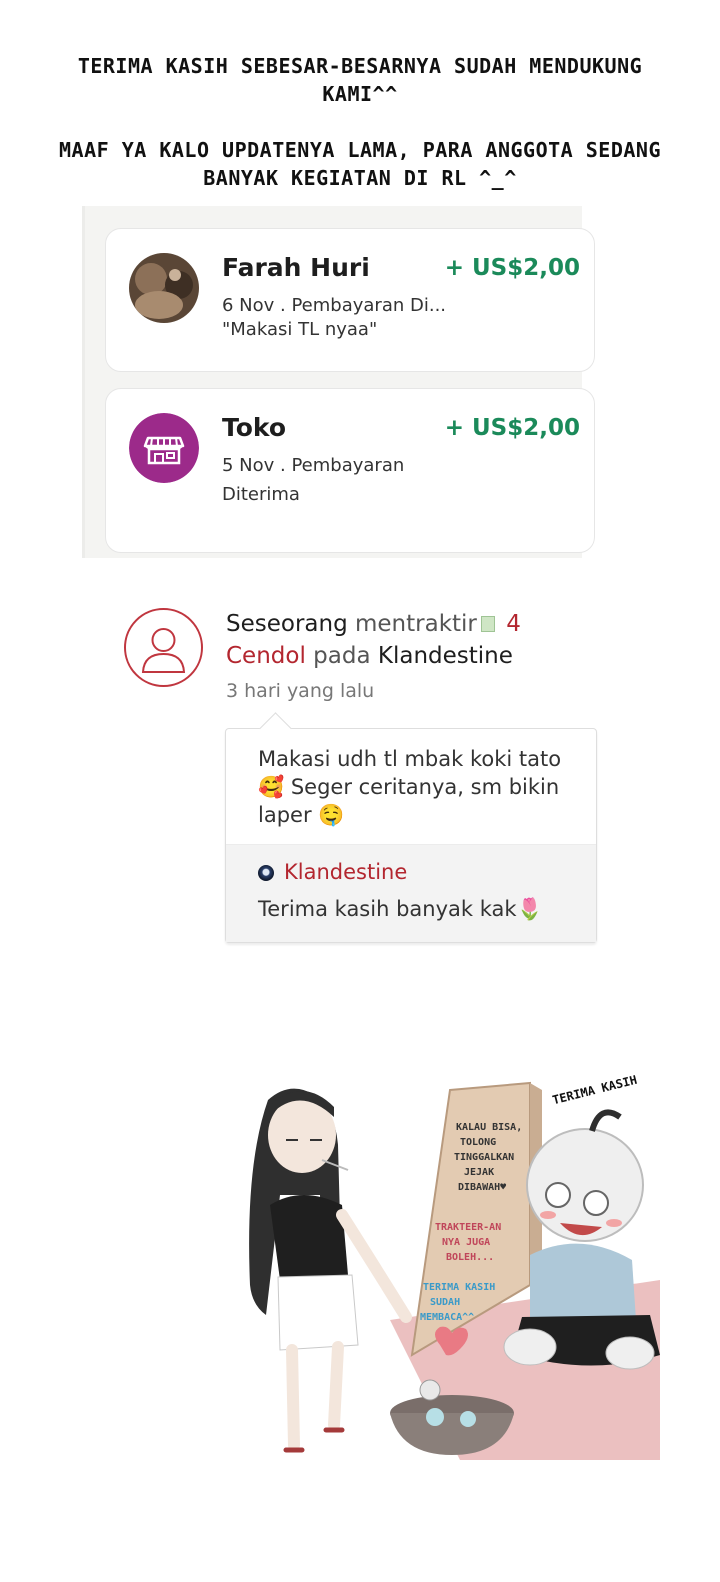 The image size is (720, 1582). What do you see at coordinates (266, 873) in the screenshot?
I see `creator-avatar-icon` at bounding box center [266, 873].